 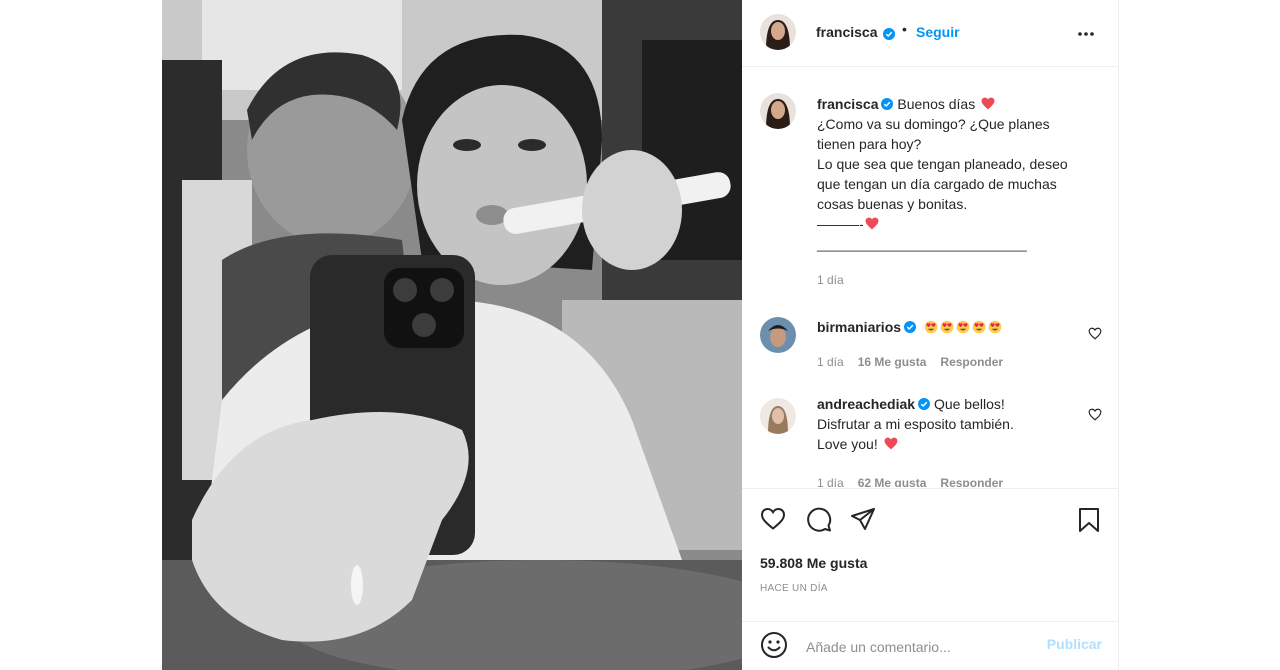 I want to click on caption-username: francisca, so click(x=847, y=104).